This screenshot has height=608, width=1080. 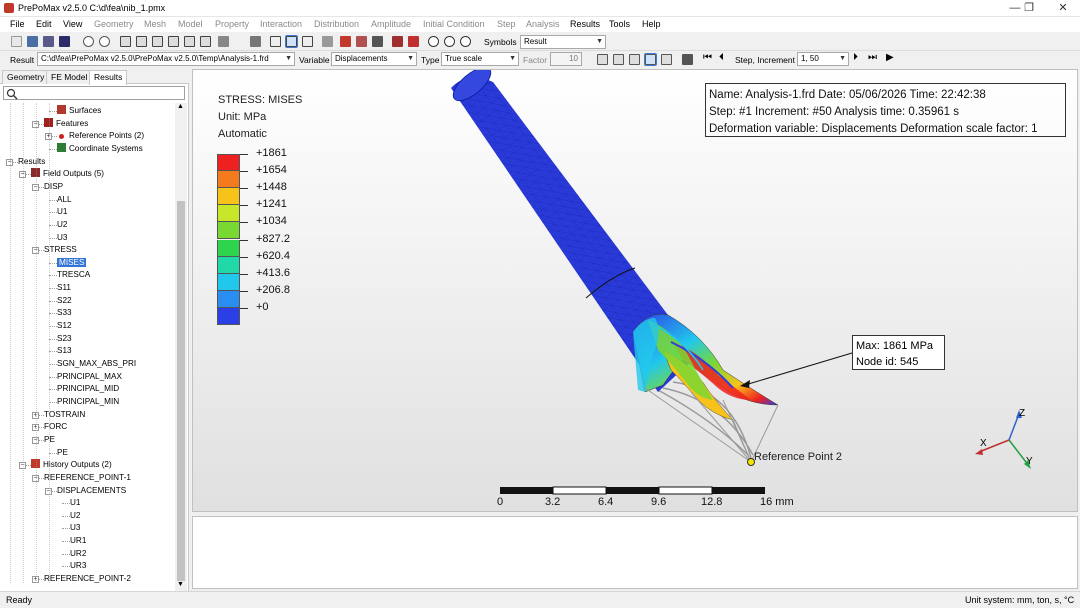 What do you see at coordinates (327, 41) in the screenshot?
I see `section-view-icon` at bounding box center [327, 41].